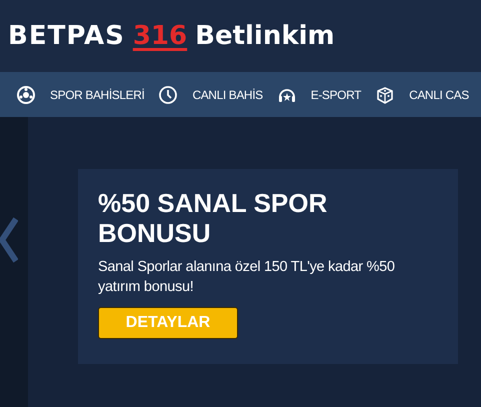  Describe the element at coordinates (213, 219) in the screenshot. I see `promo-title: %50 SANAL SPOR BONUSU` at that location.